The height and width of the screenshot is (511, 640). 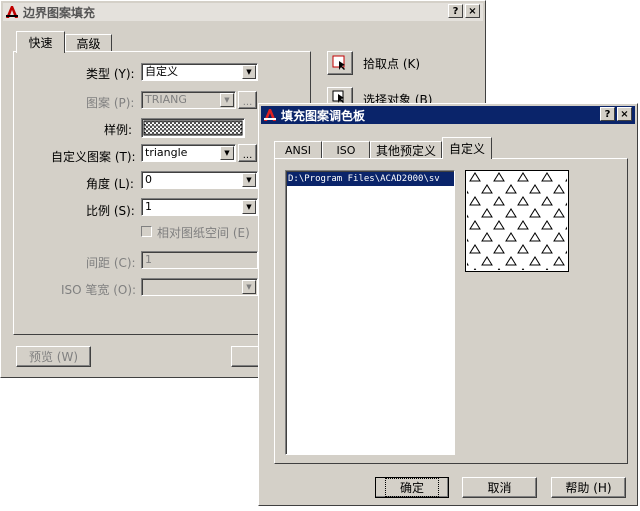 What do you see at coordinates (406, 150) in the screenshot?
I see `tab-other-predefined: 其他预定义` at bounding box center [406, 150].